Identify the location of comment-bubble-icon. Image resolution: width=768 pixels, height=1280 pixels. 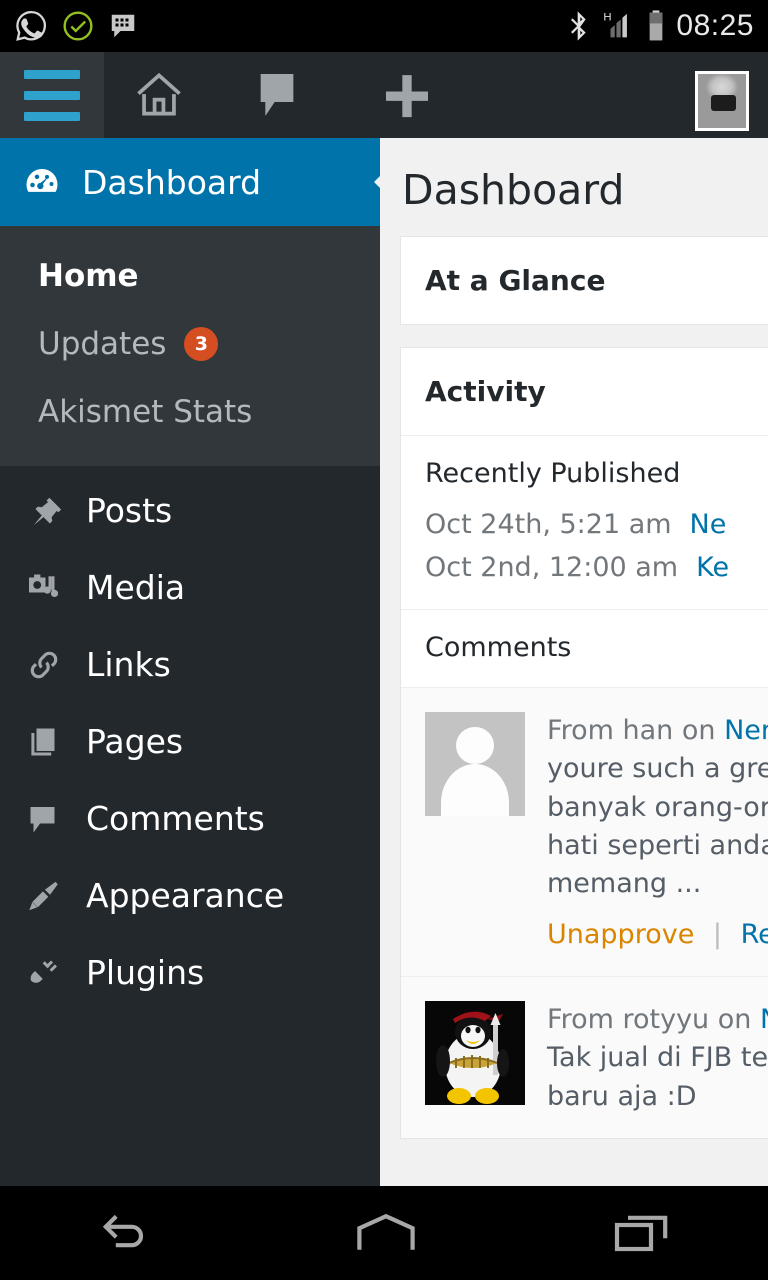
(44, 819).